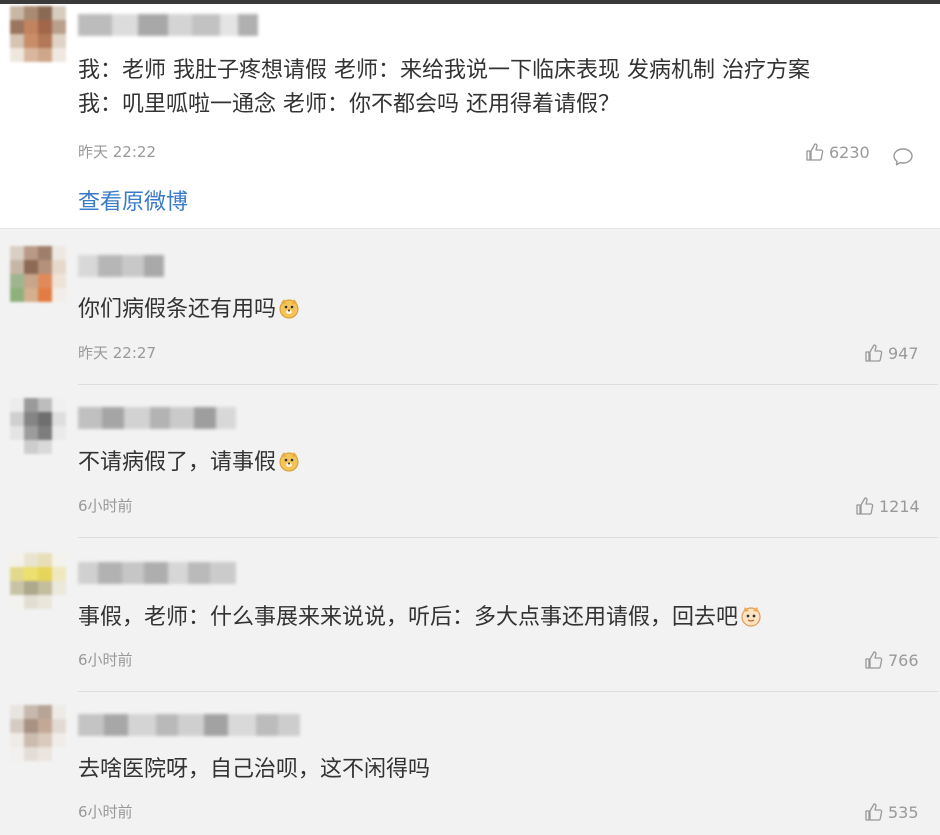  I want to click on post-text-line-2: 我：叽里呱啦一通念 老师：你不都会吗 还用得着请假？, so click(349, 104).